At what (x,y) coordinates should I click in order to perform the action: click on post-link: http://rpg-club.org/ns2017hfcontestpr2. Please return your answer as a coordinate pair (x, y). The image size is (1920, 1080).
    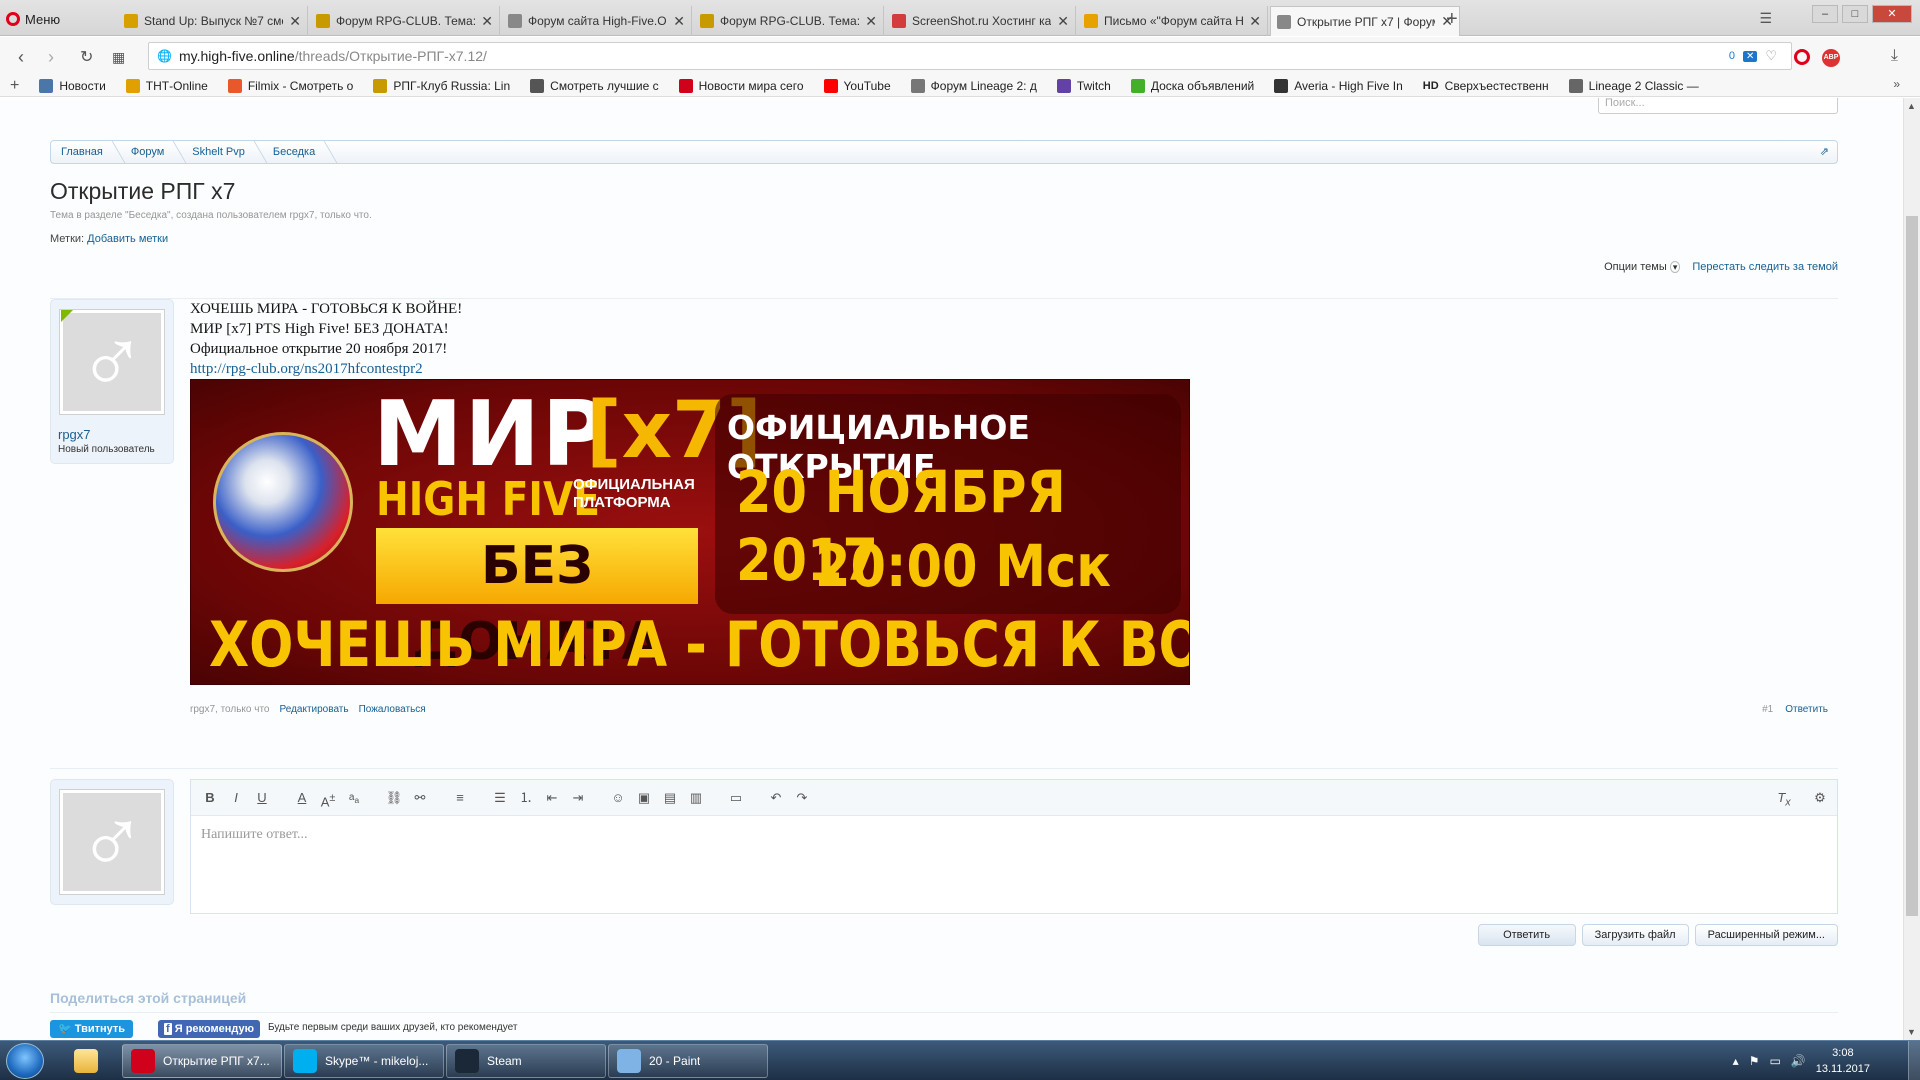
    Looking at the image, I should click on (306, 369).